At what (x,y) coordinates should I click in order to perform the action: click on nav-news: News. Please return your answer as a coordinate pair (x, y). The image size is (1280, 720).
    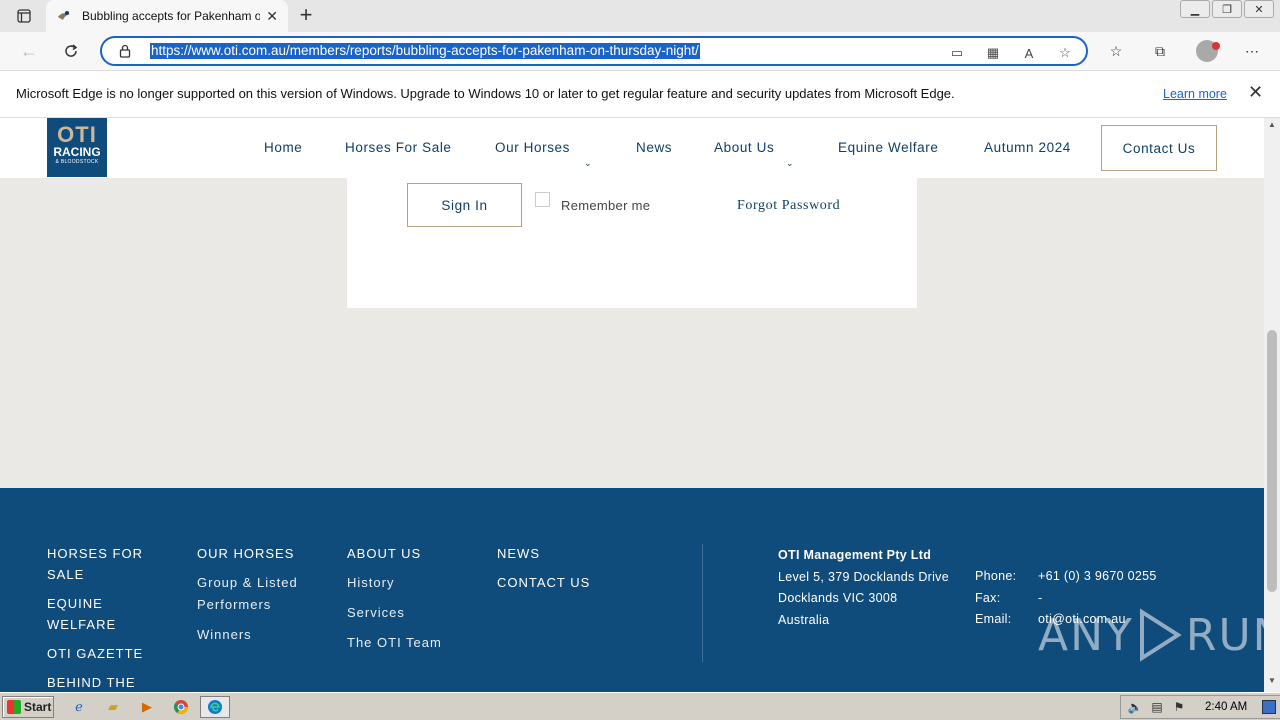
    Looking at the image, I should click on (654, 147).